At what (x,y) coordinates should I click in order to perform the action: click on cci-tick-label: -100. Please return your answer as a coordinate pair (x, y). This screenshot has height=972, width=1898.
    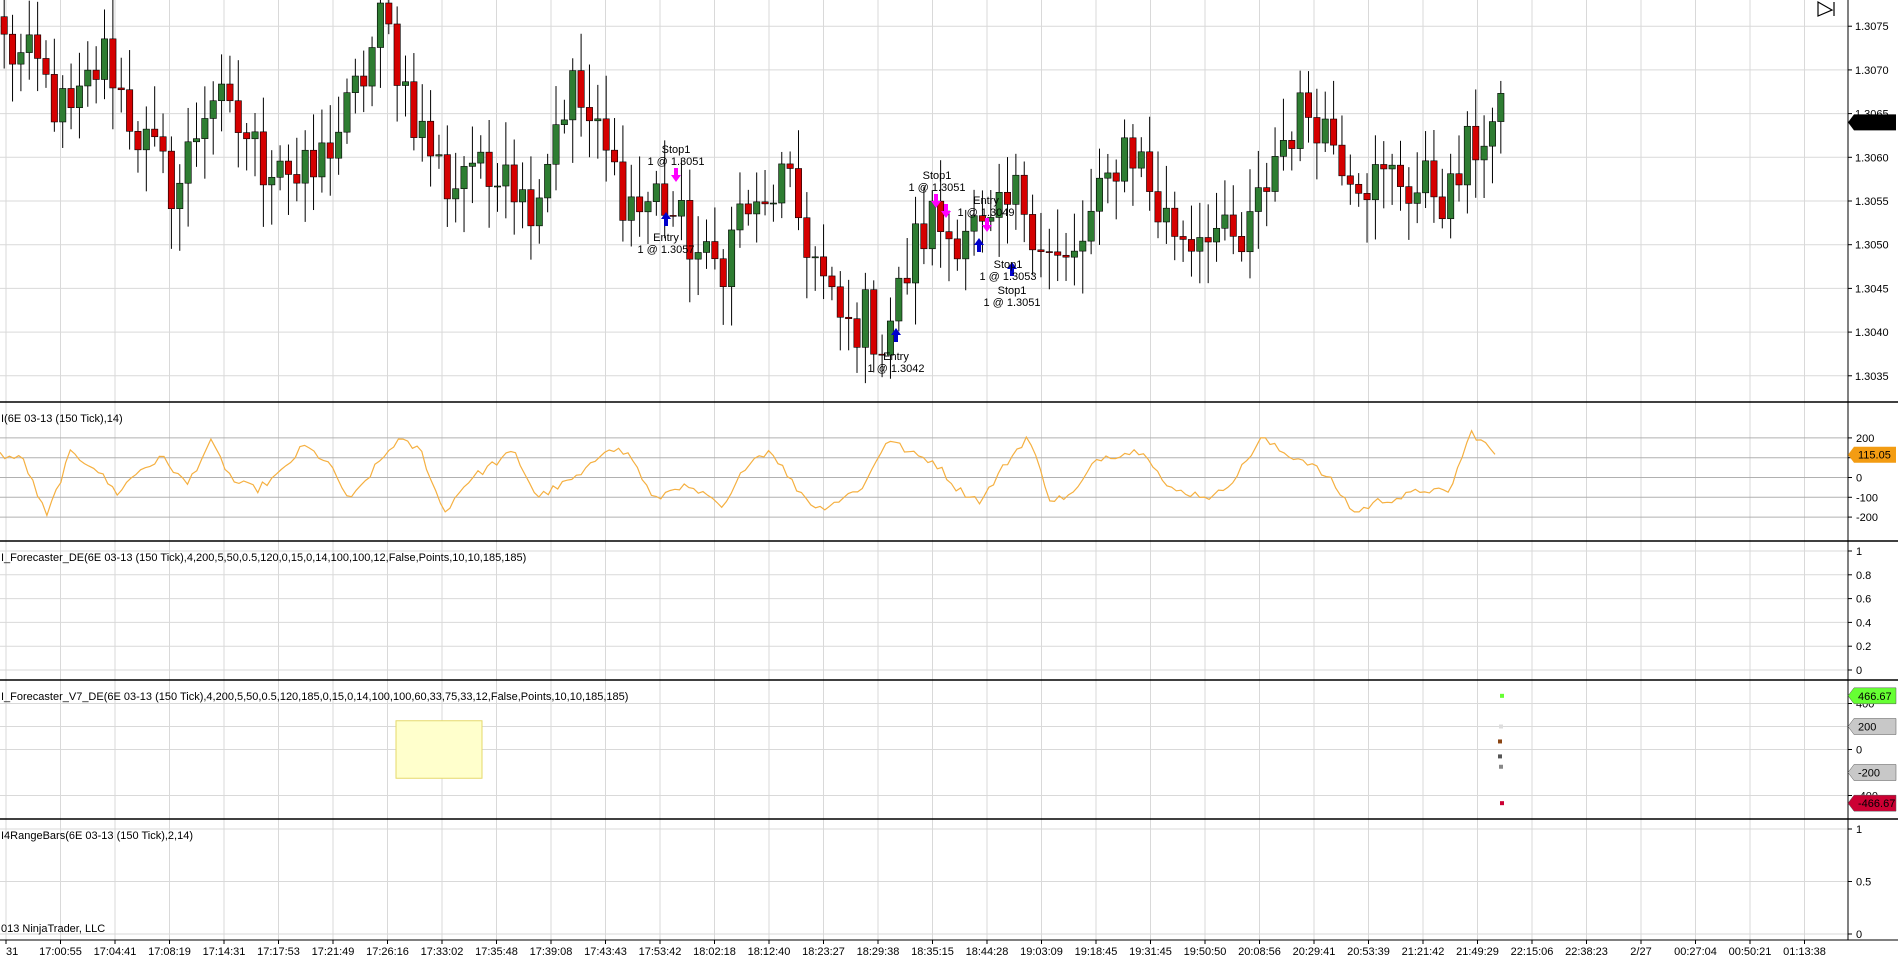
    Looking at the image, I should click on (1867, 498).